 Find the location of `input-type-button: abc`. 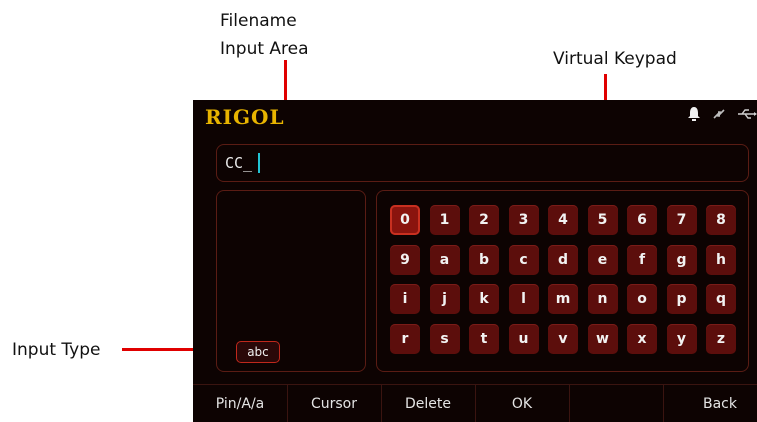

input-type-button: abc is located at coordinates (258, 352).